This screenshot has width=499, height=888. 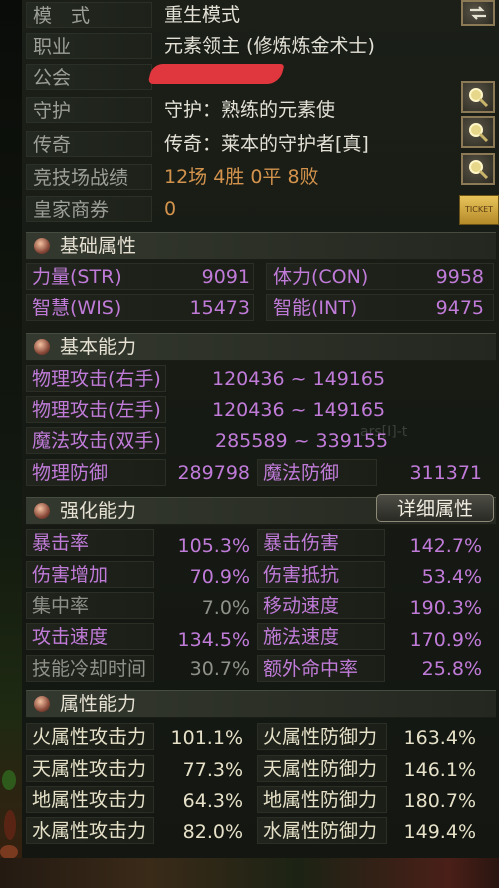 I want to click on element-stat-value: 101.1%, so click(x=206, y=738).